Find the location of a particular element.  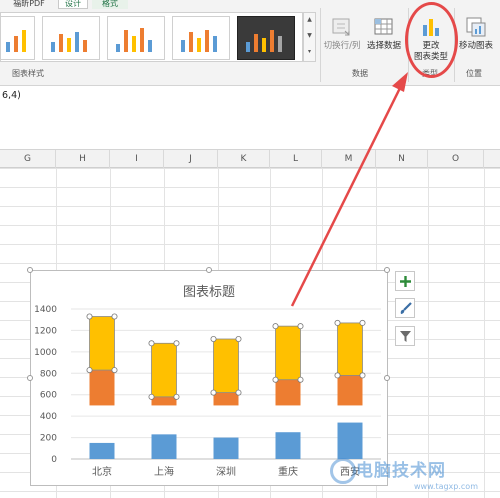

tab-format: 格式 is located at coordinates (110, 4).